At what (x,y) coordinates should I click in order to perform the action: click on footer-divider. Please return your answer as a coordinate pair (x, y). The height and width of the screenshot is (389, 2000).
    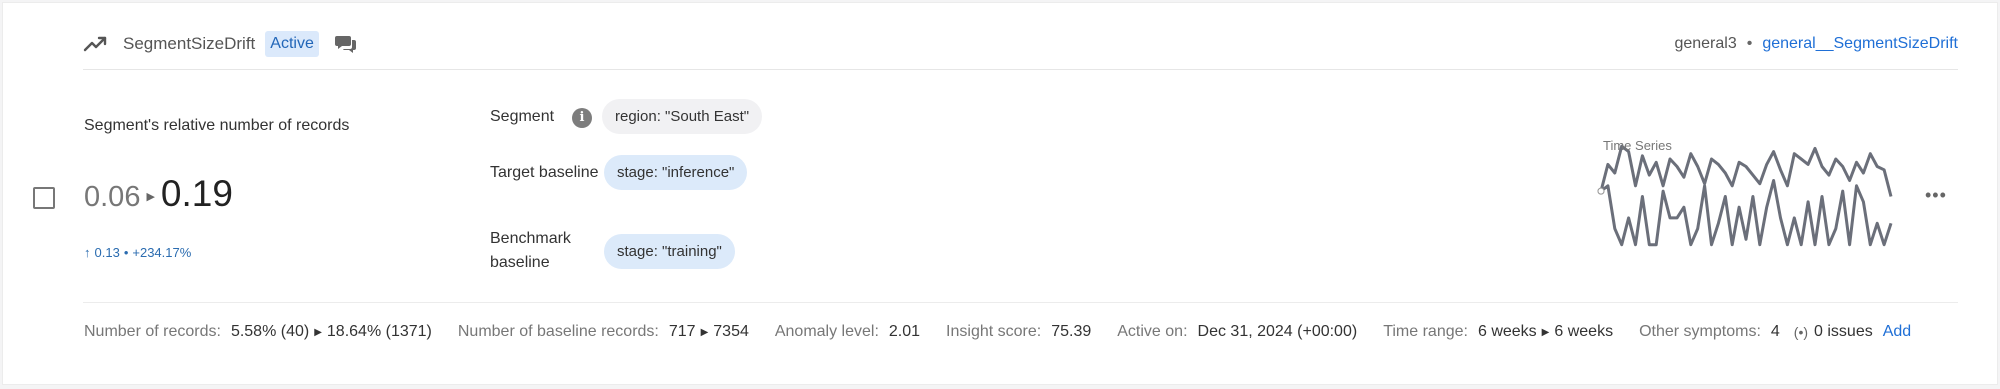
    Looking at the image, I should click on (1020, 302).